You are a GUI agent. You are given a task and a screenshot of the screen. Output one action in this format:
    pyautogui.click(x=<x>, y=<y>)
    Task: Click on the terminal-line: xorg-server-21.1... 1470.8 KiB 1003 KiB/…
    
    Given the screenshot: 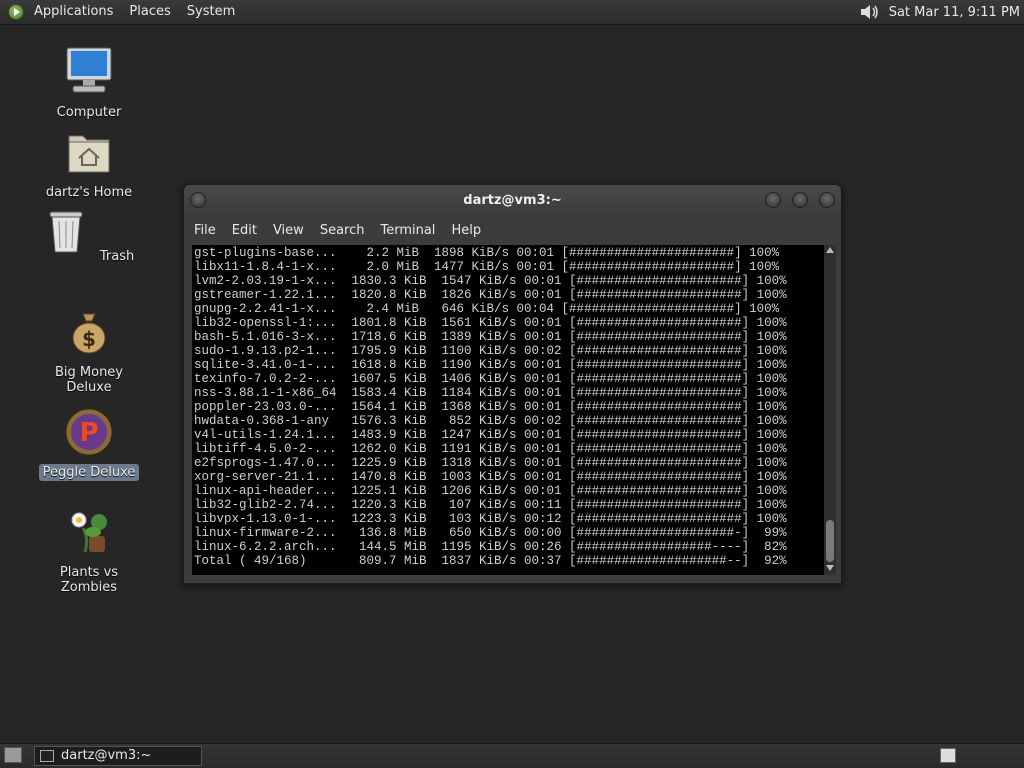 What is the action you would take?
    pyautogui.click(x=490, y=477)
    